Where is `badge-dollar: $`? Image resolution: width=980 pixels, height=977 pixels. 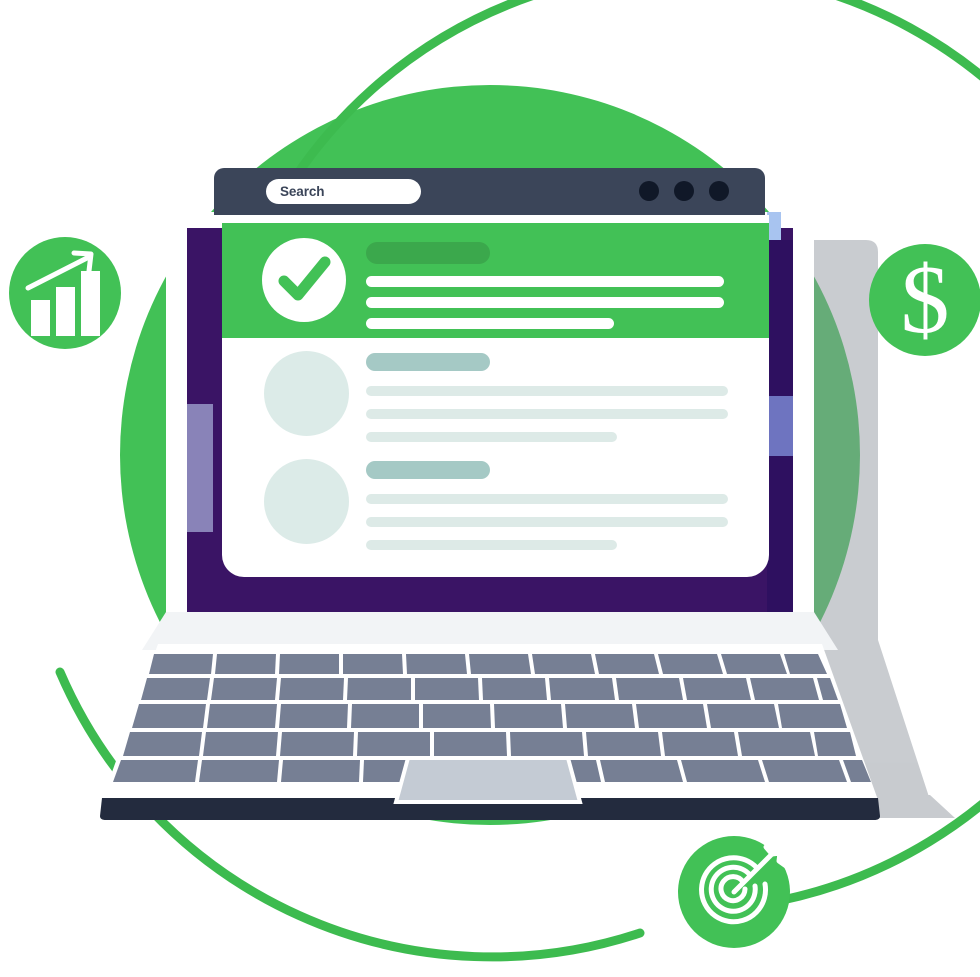 badge-dollar: $ is located at coordinates (924, 300).